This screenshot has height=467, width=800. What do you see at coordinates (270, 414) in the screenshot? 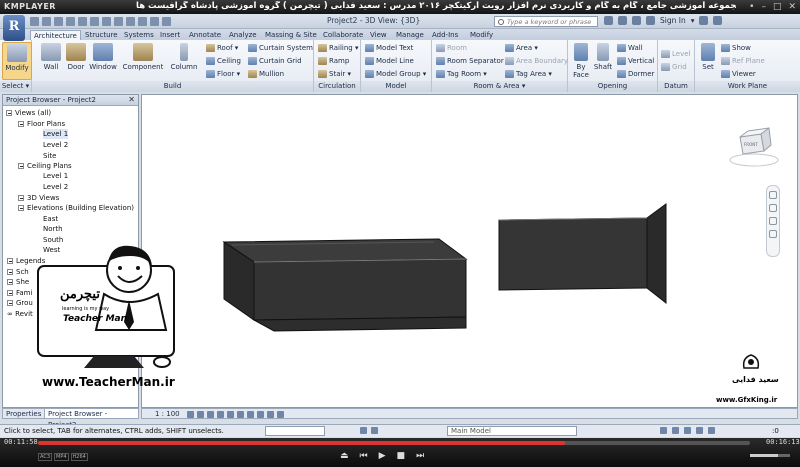
I see `temporary-hide-icon` at bounding box center [270, 414].